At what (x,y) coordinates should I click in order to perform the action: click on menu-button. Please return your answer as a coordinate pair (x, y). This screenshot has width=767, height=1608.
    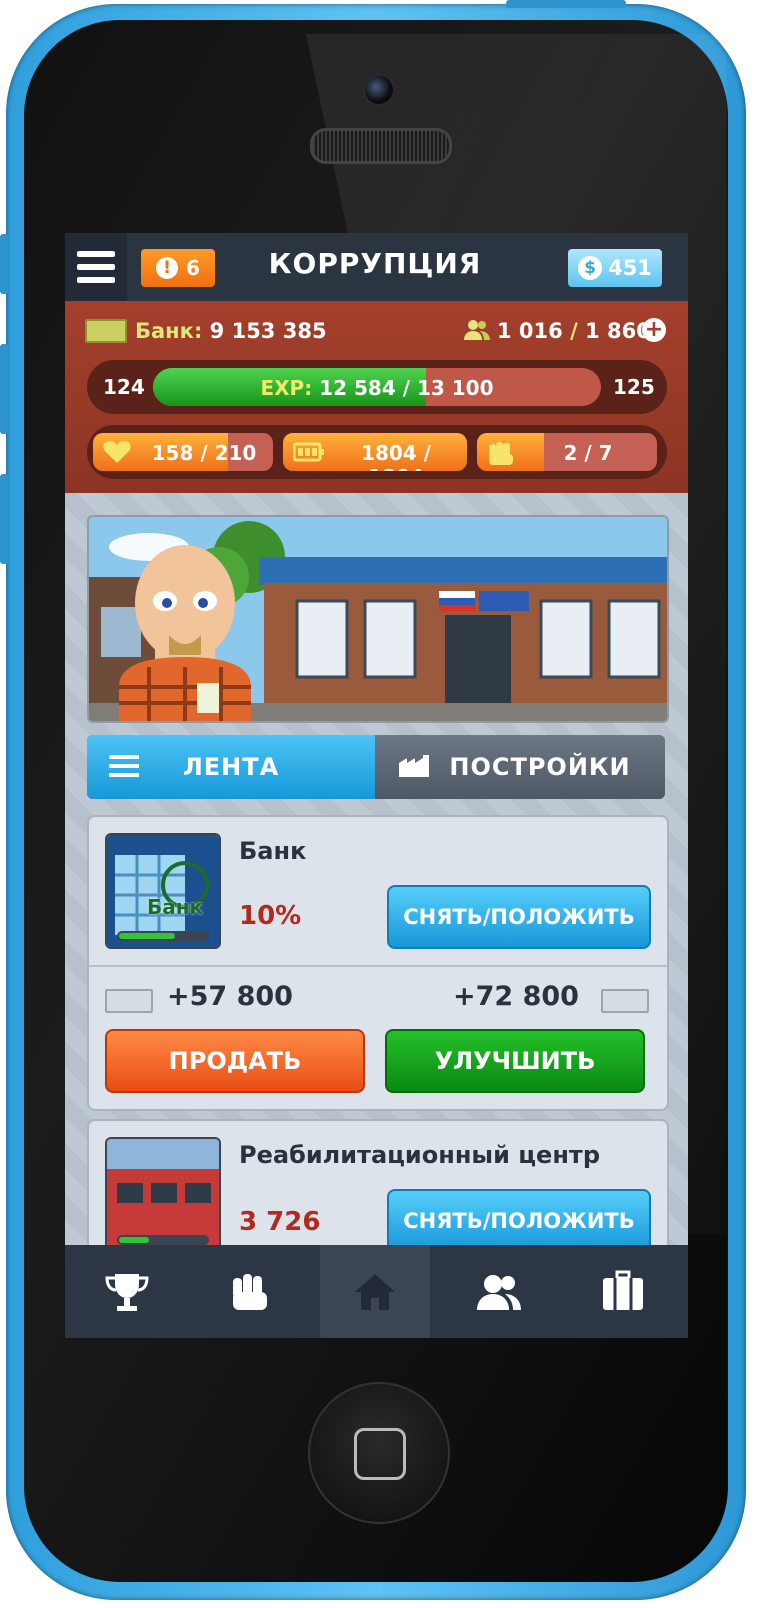
    Looking at the image, I should click on (96, 267).